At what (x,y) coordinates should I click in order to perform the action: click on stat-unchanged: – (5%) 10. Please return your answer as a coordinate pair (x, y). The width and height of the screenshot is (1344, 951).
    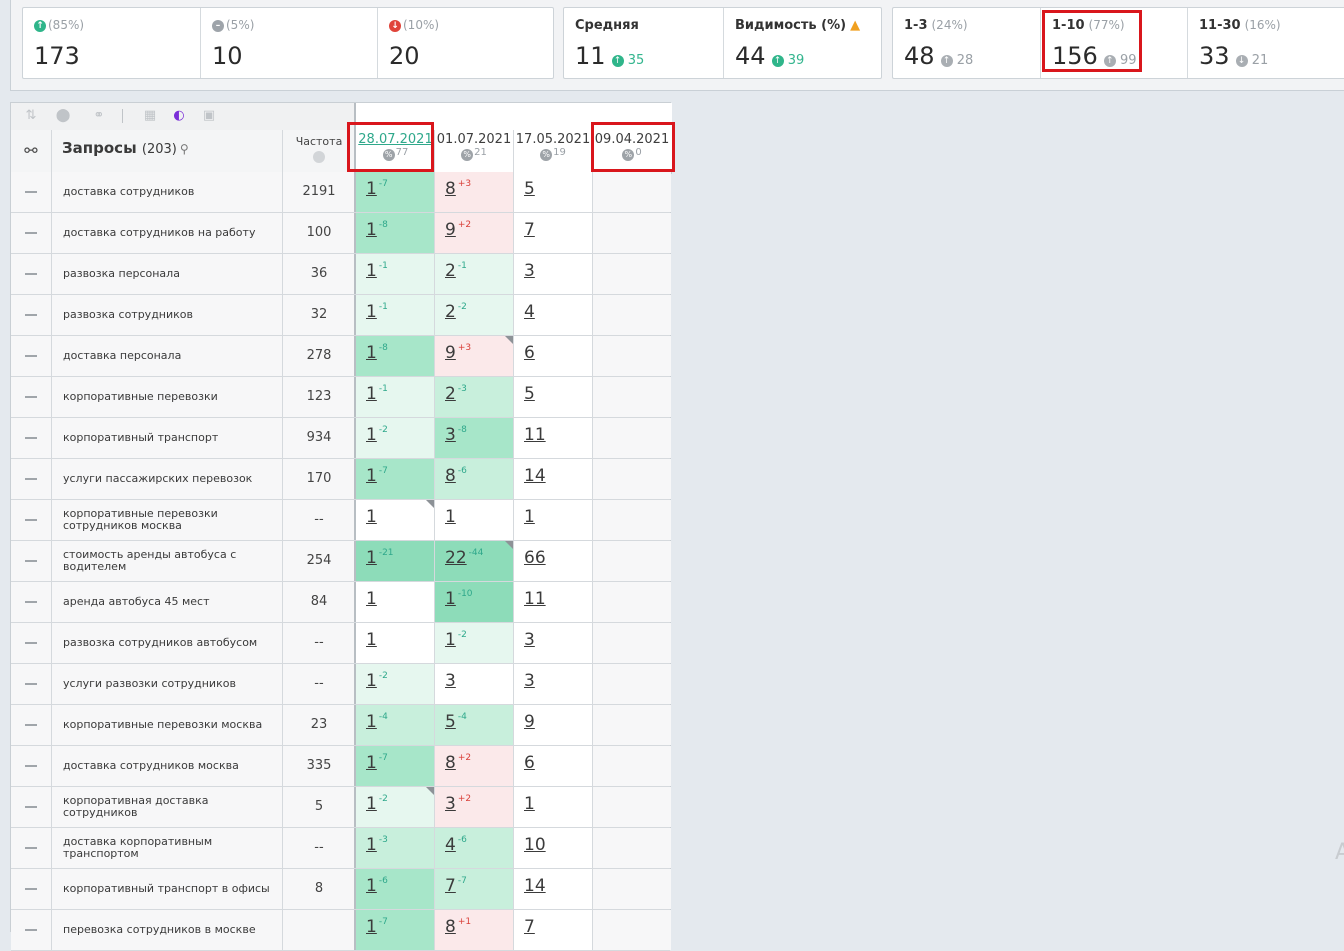
    Looking at the image, I should click on (288, 43).